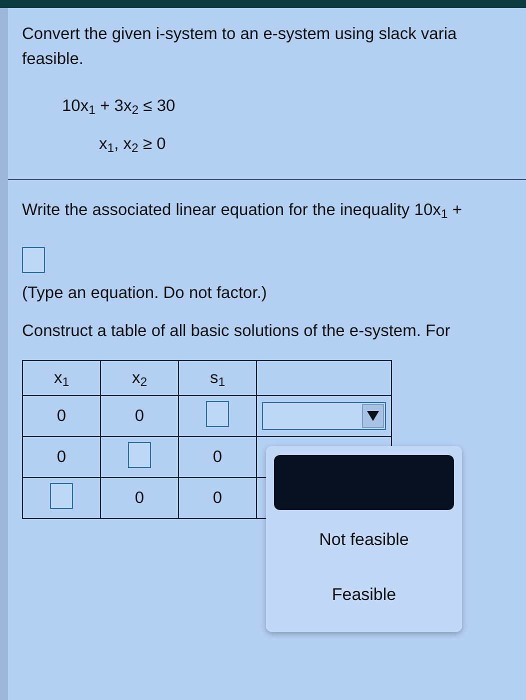  I want to click on dropdown-option: Feasible, so click(364, 594).